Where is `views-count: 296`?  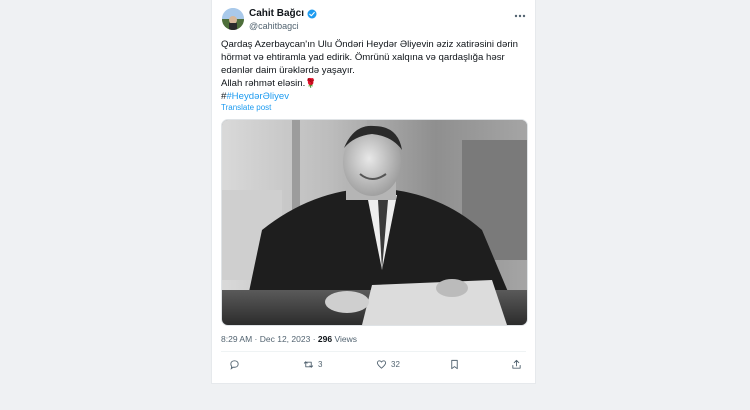
views-count: 296 is located at coordinates (325, 339).